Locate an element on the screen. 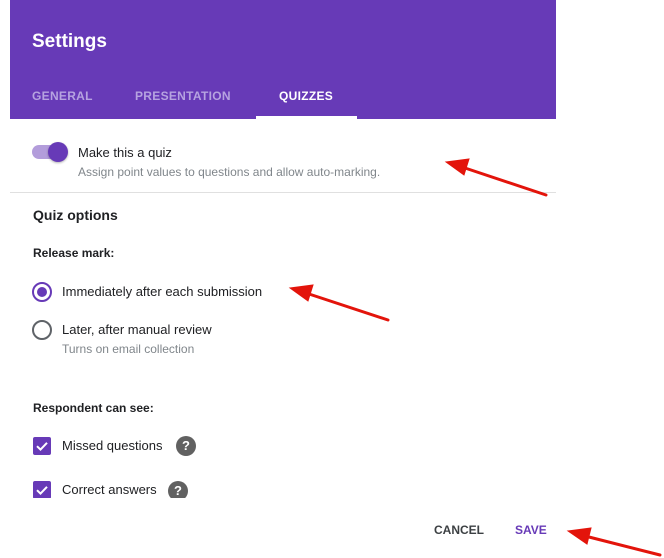 The height and width of the screenshot is (558, 664). toggle-thumb is located at coordinates (58, 152).